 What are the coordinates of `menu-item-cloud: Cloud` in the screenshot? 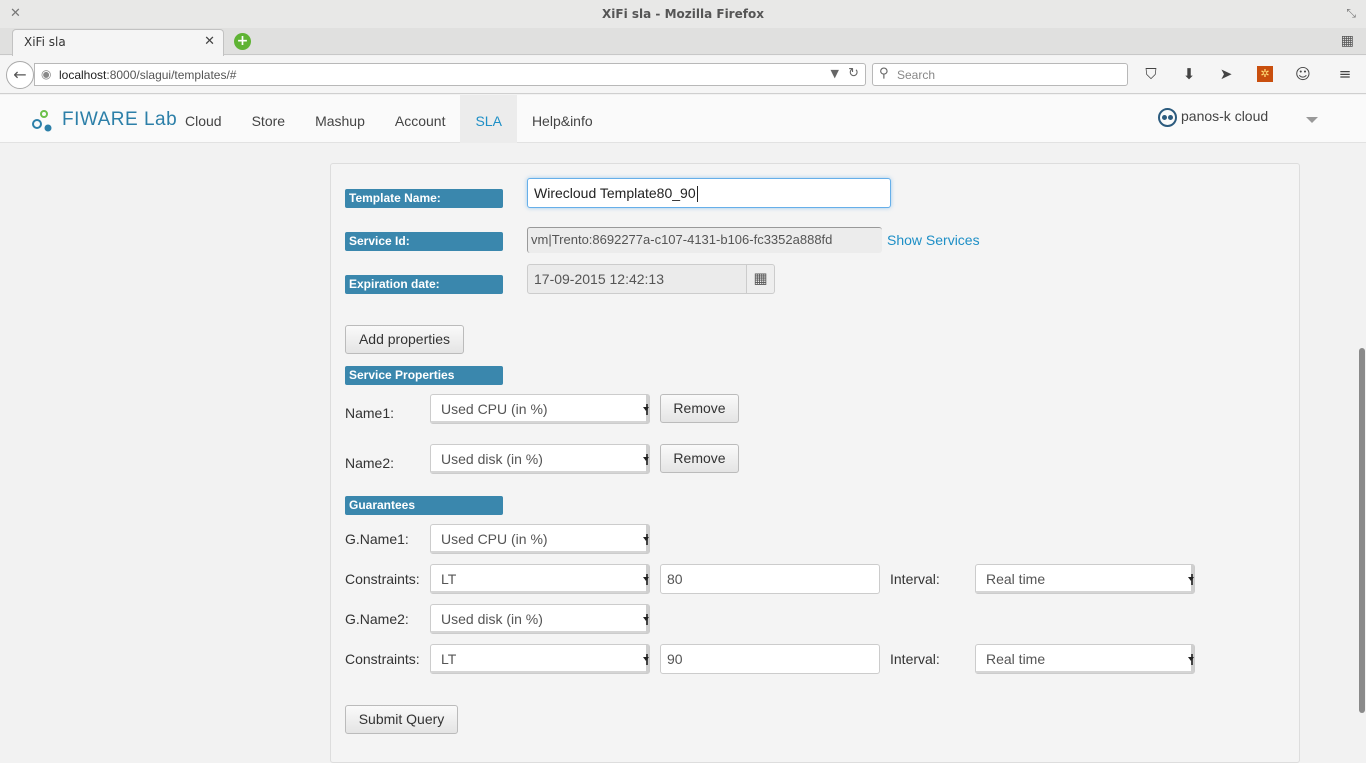 It's located at (203, 119).